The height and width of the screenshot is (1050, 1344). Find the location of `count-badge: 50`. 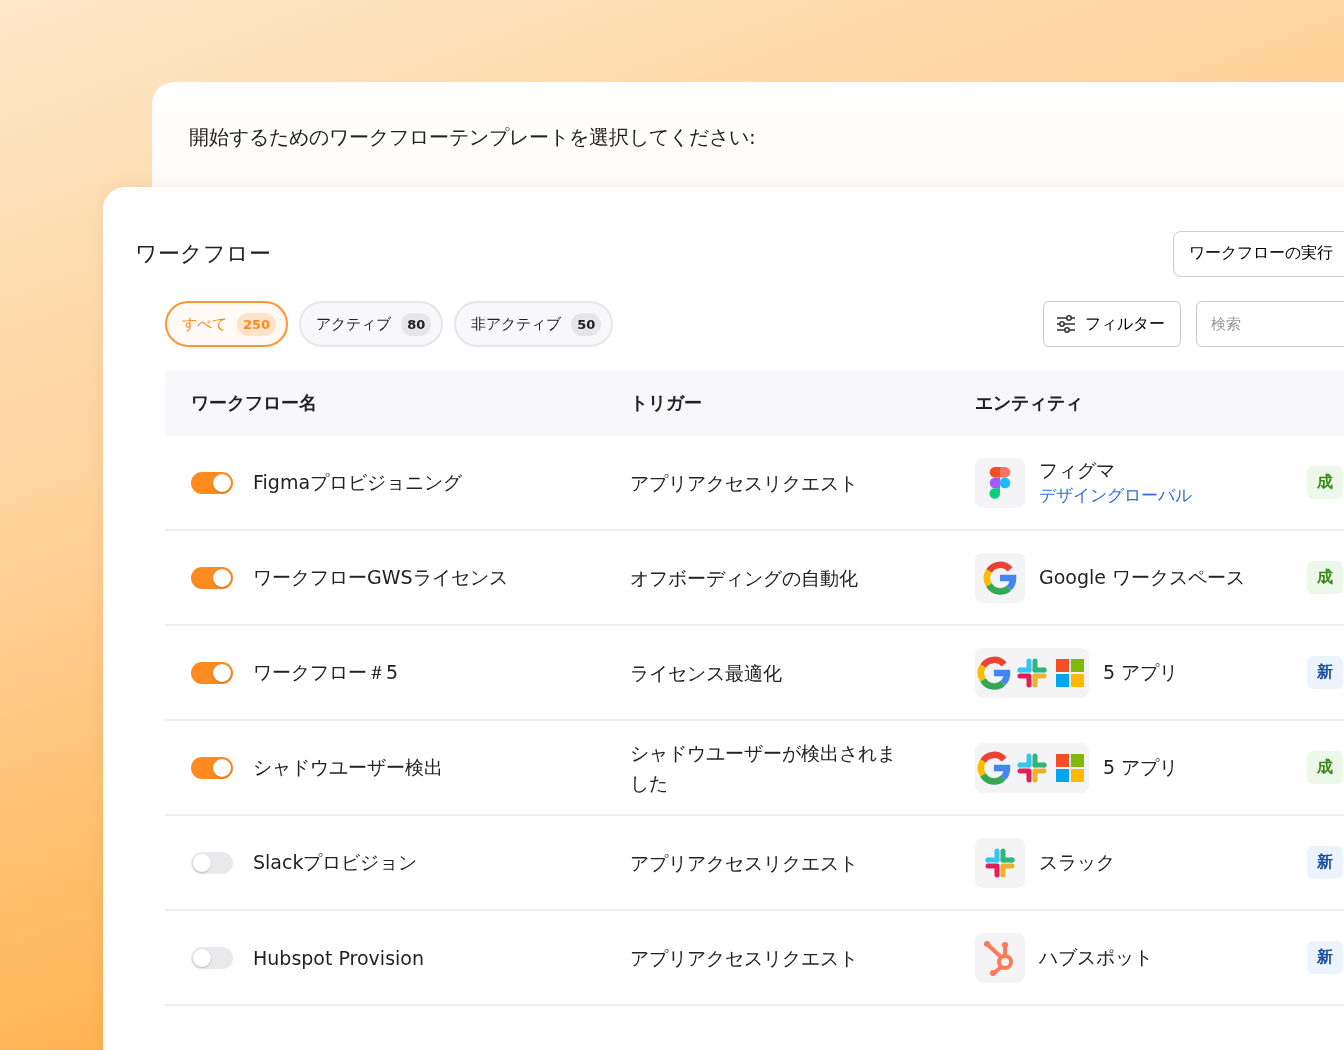

count-badge: 50 is located at coordinates (586, 324).